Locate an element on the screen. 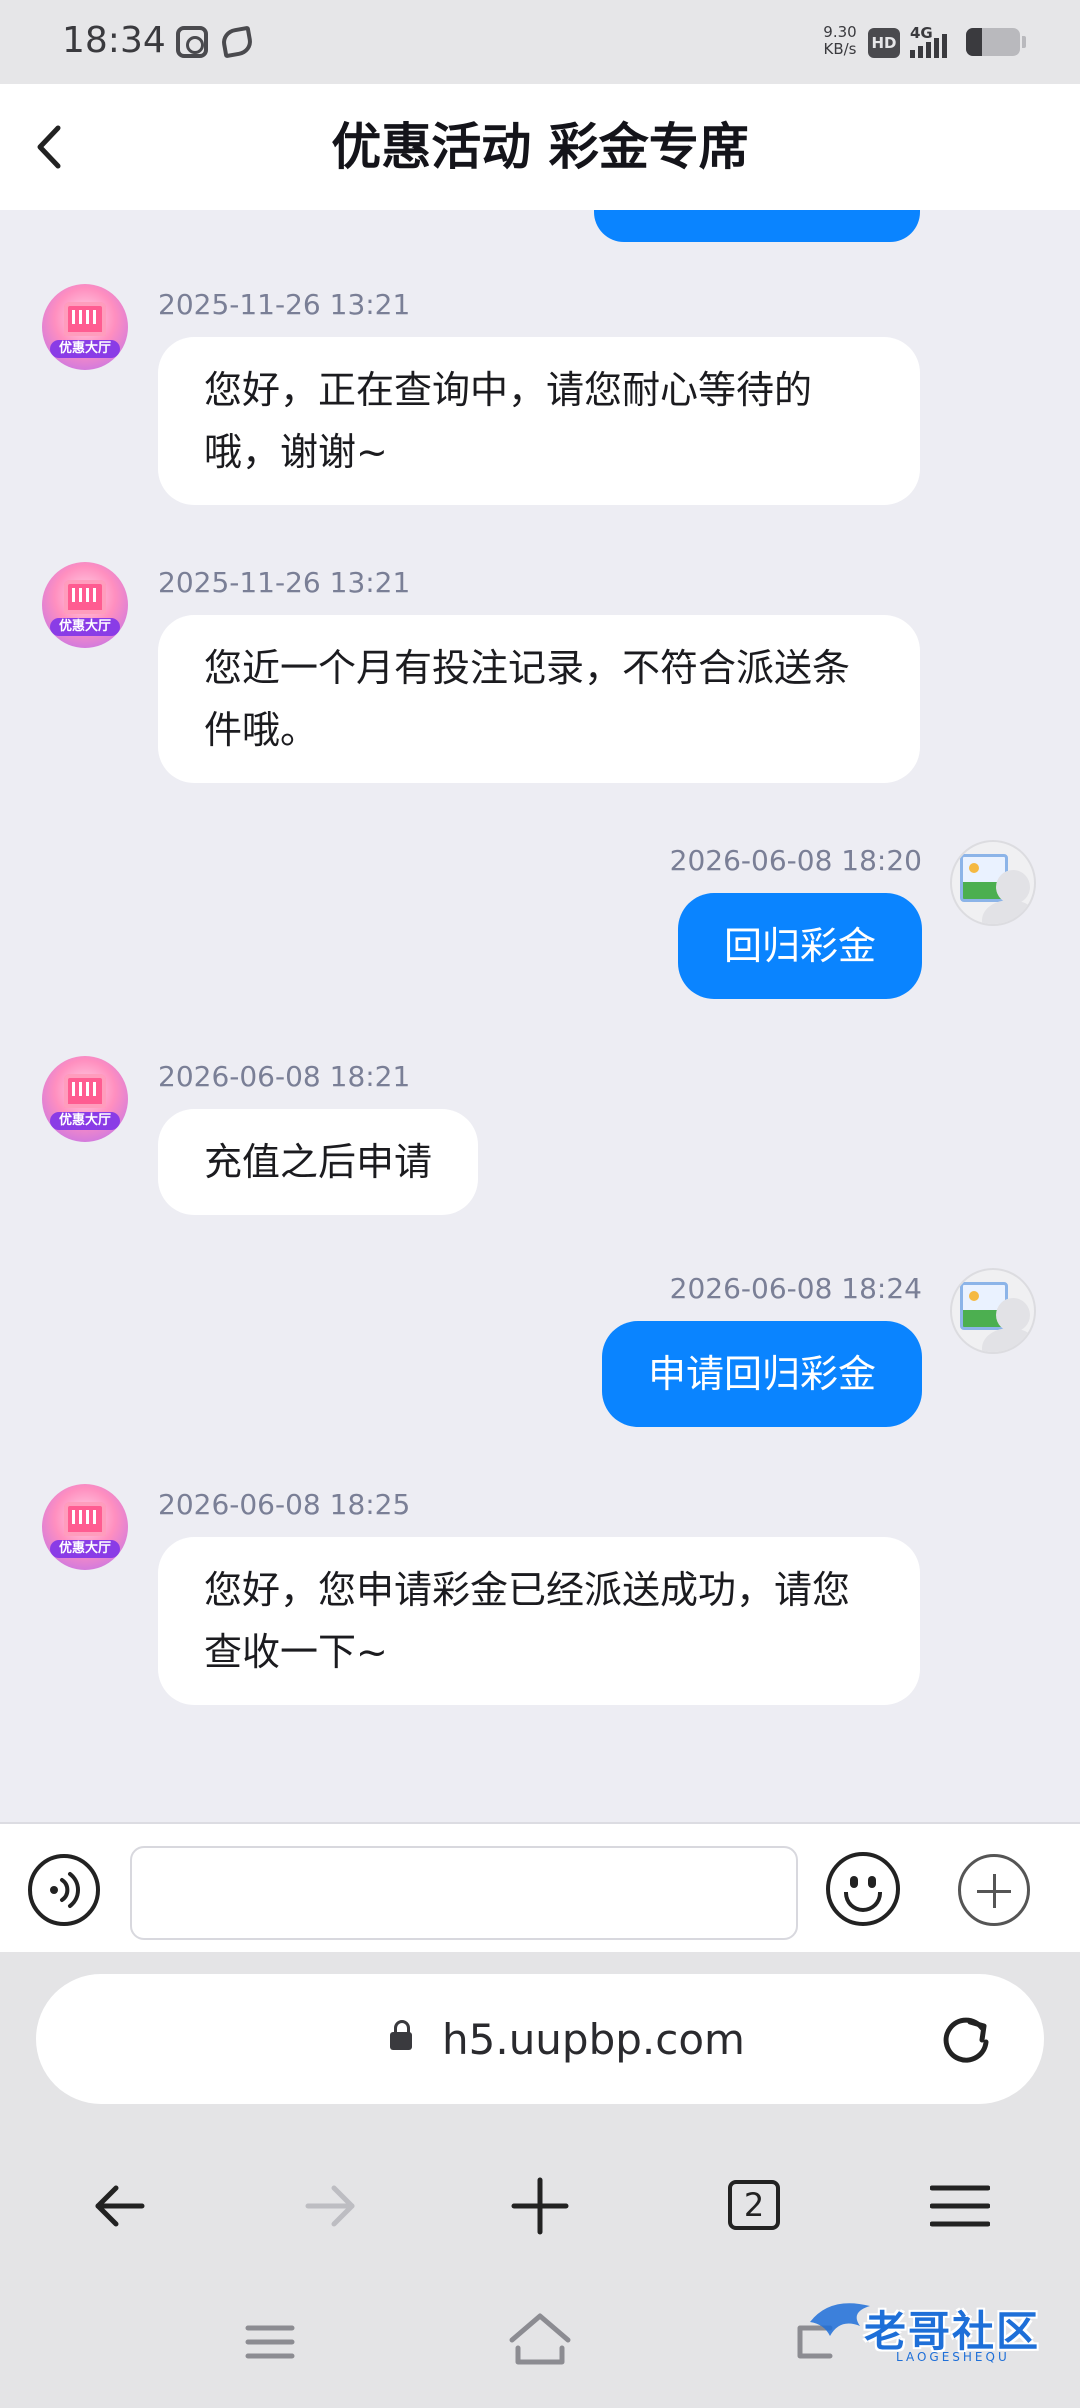 This screenshot has width=1080, height=2408. message-item: 2026-06-08 18:20 回归彩金 is located at coordinates (540, 921).